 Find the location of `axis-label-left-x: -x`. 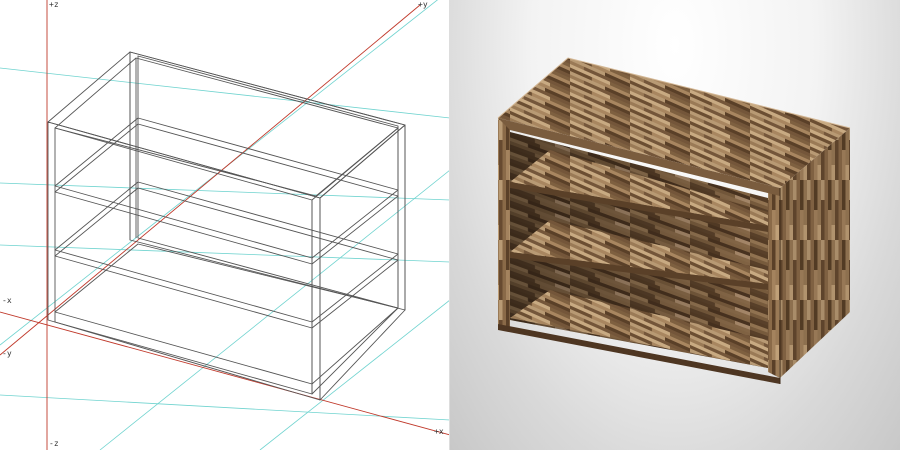

axis-label-left-x: -x is located at coordinates (7, 300).